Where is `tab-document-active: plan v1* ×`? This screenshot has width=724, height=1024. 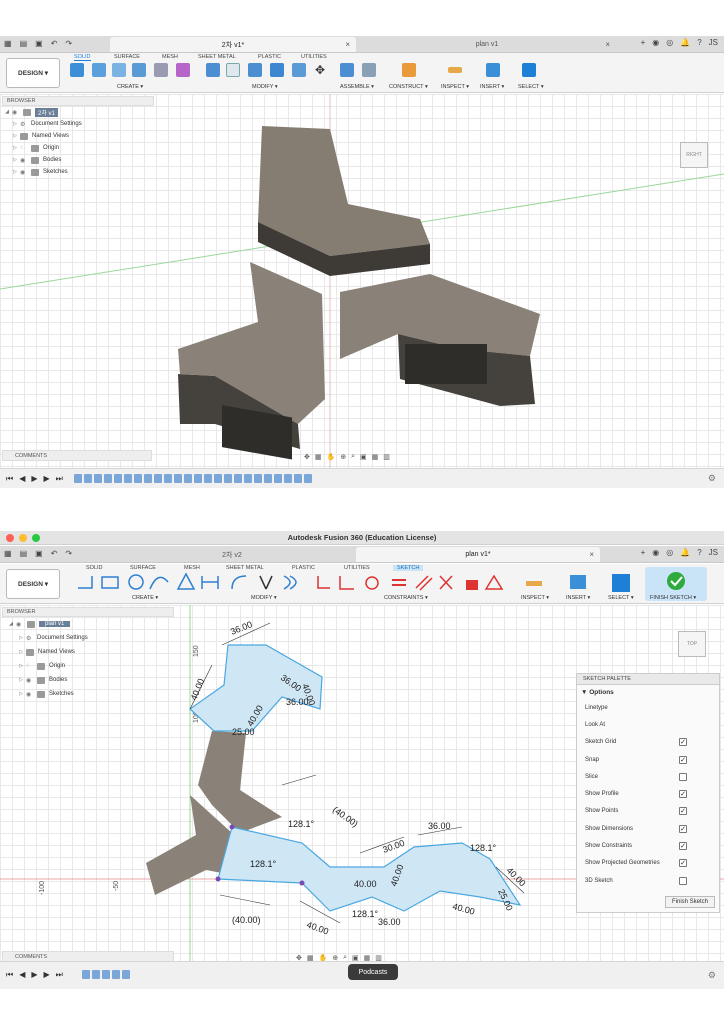 tab-document-active: plan v1* × is located at coordinates (478, 554).